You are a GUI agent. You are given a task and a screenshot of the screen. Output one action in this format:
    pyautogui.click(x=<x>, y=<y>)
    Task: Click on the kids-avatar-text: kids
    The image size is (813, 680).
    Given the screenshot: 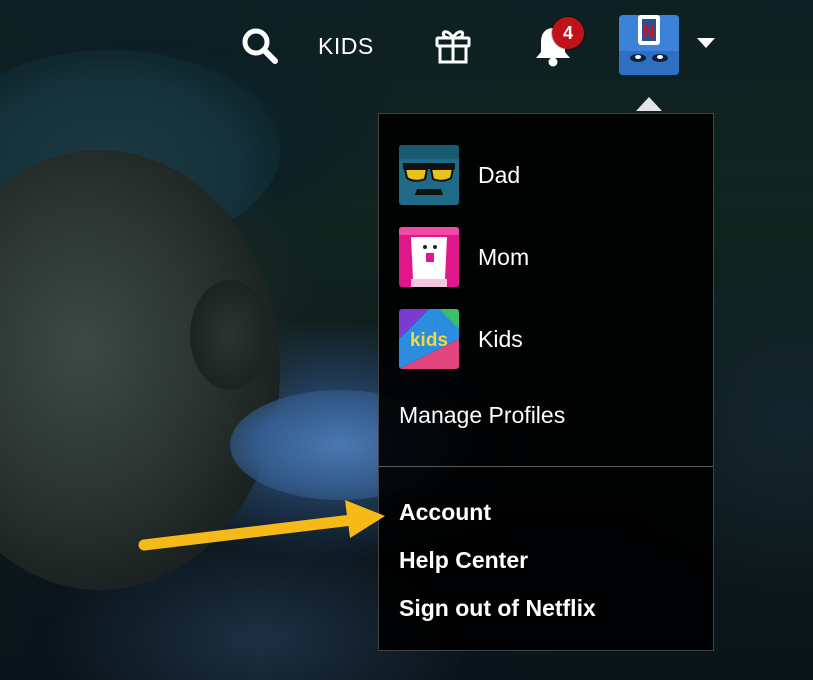 What is the action you would take?
    pyautogui.click(x=429, y=340)
    